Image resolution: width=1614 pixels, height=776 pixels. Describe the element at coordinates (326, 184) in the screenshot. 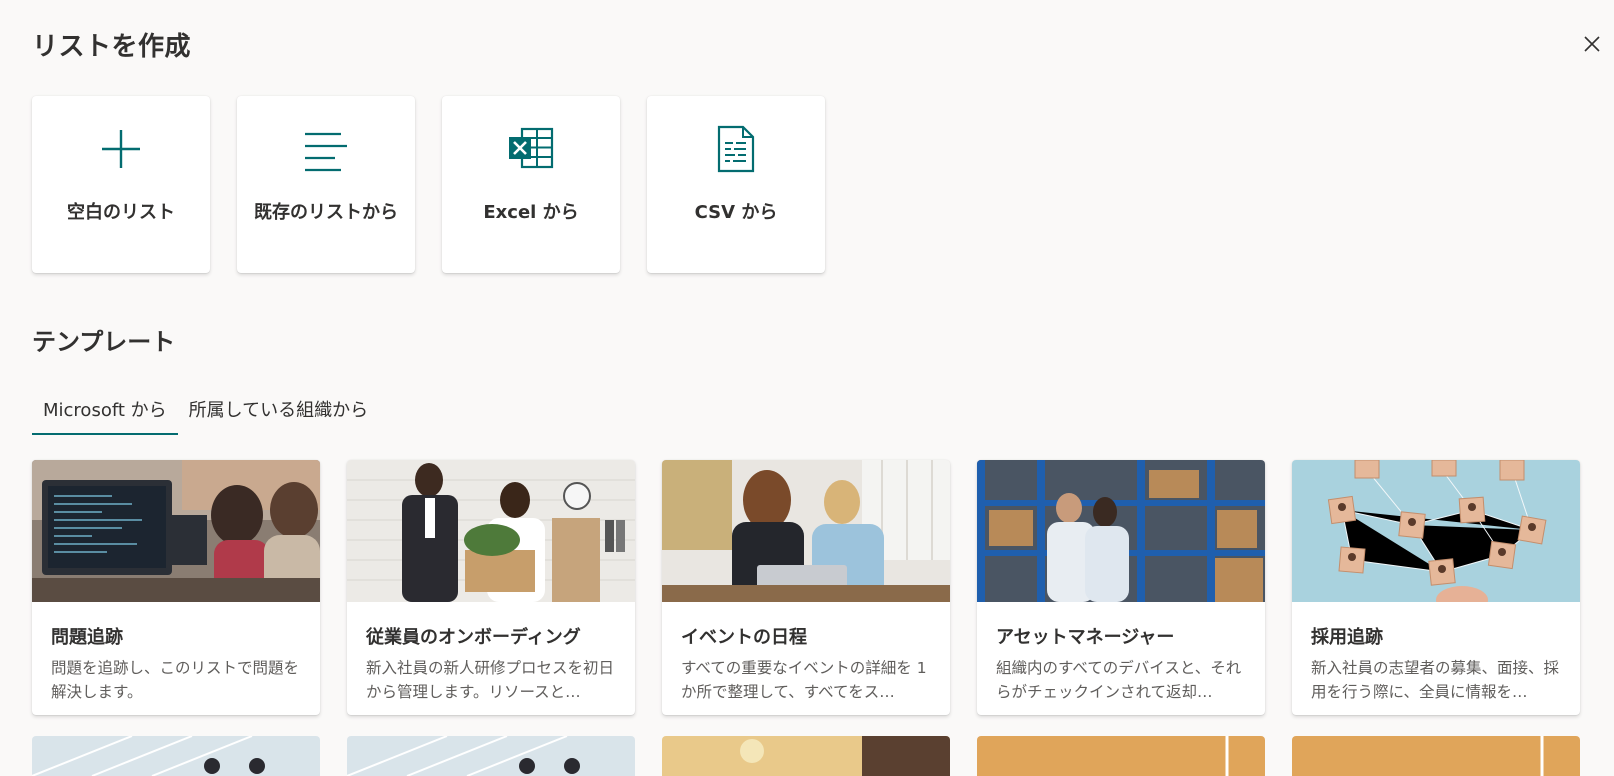

I see `from-existing-list-button: 既存のリストから` at that location.